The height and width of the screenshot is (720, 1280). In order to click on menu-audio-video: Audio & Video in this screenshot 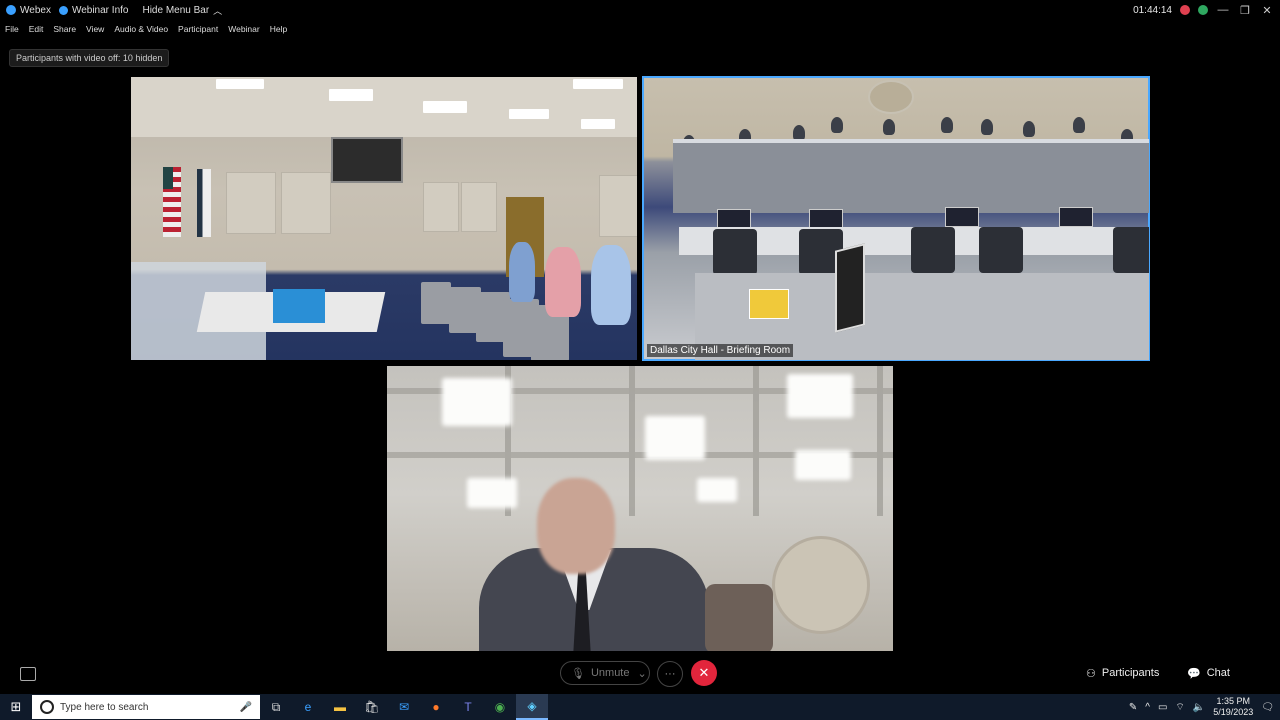, I will do `click(141, 29)`.